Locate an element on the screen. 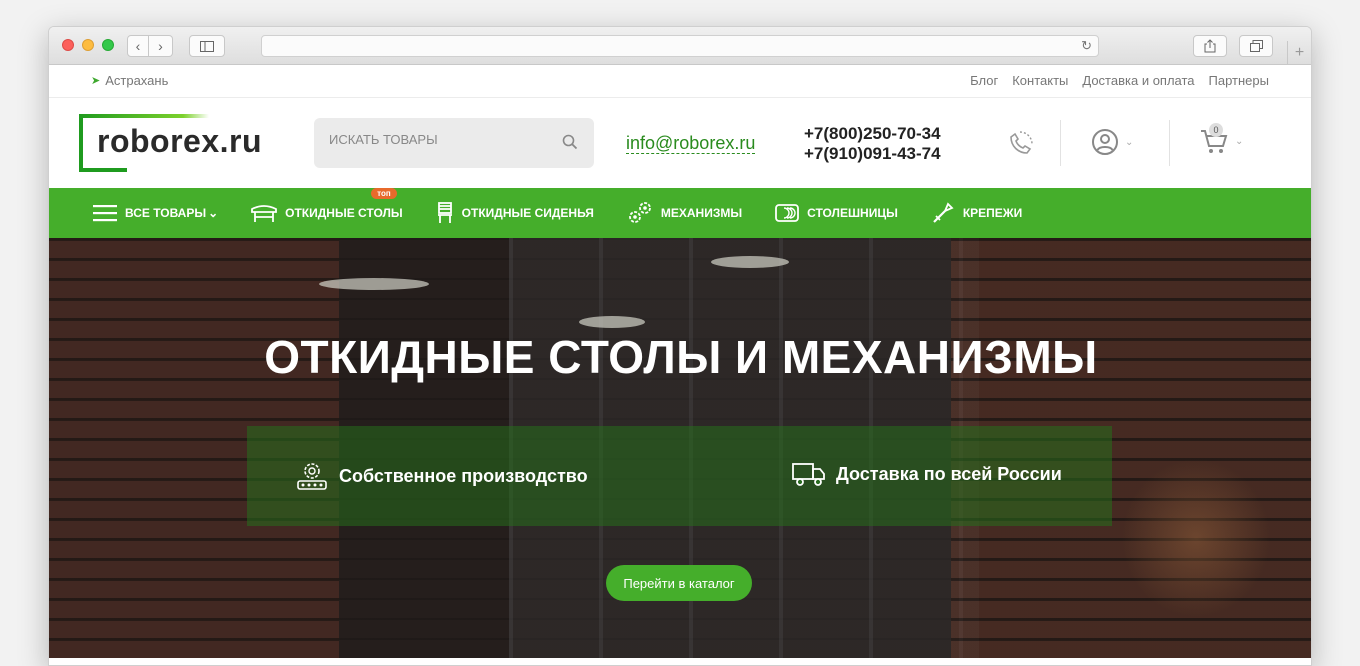 This screenshot has width=1360, height=666. phone-numbers: +7(800)250-70-34 +7(910)091-43-74 is located at coordinates (872, 144).